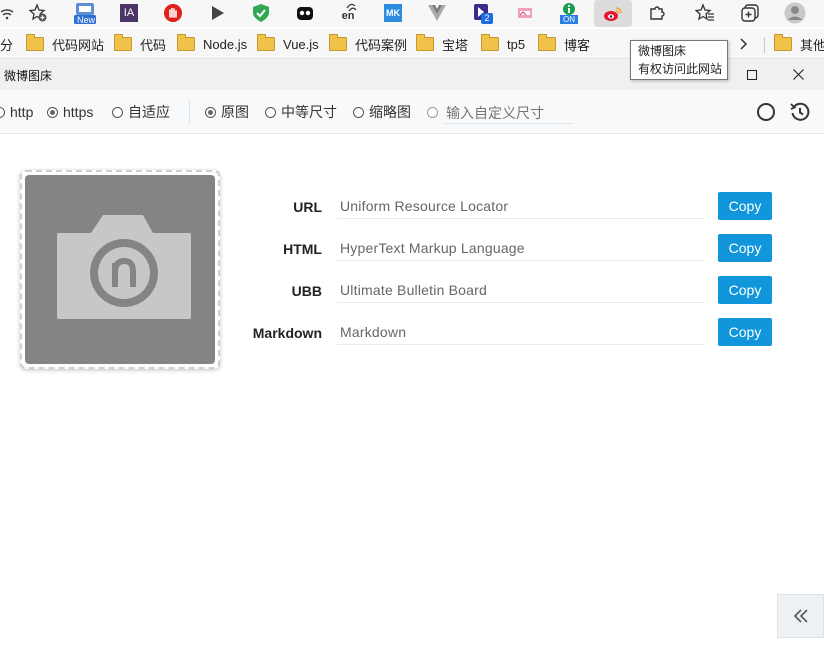 This screenshot has width=824, height=651. What do you see at coordinates (503, 43) in the screenshot?
I see `bookmark-folder: tp5` at bounding box center [503, 43].